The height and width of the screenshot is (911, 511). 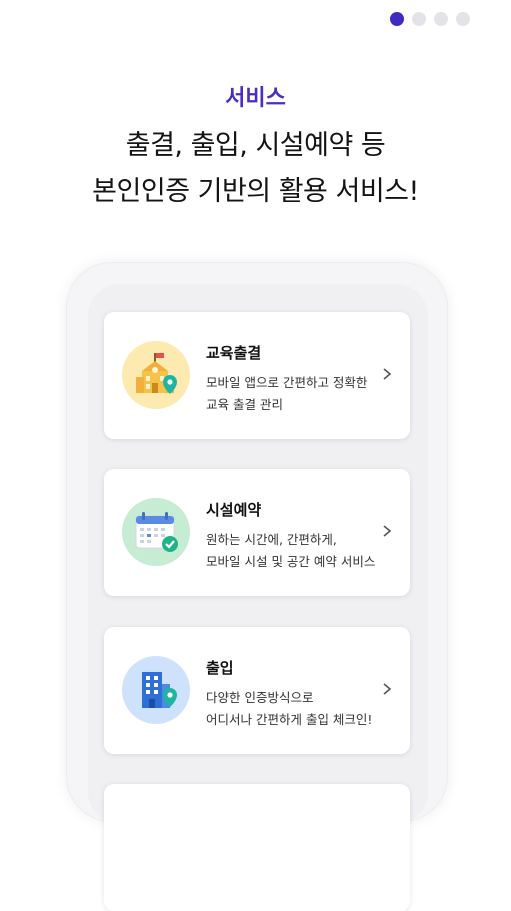 I want to click on description-line-2: 모바일 시설 및 공간 예약 서비스, so click(x=291, y=561).